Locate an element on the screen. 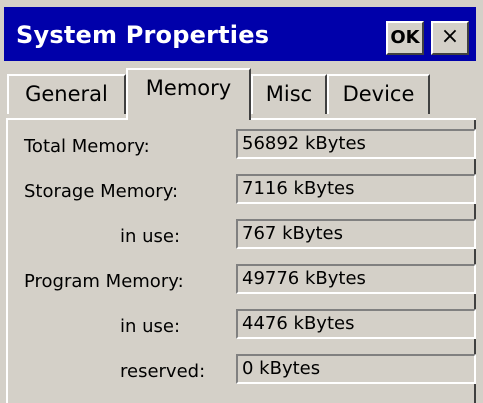 This screenshot has height=403, width=483. program-in-use-label: in use: is located at coordinates (150, 326).